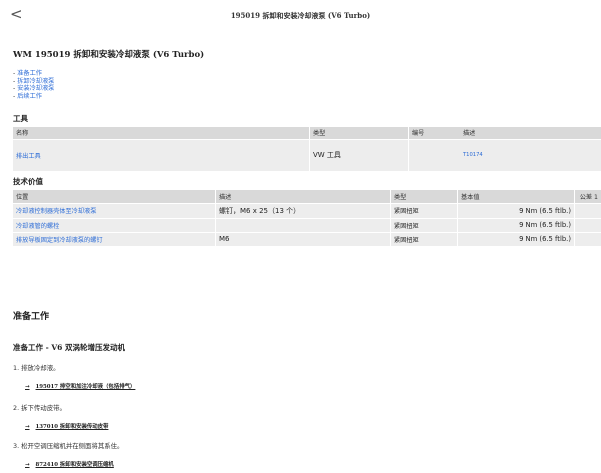 Image resolution: width=601 pixels, height=473 pixels. What do you see at coordinates (434, 155) in the screenshot?
I see `tool-number` at bounding box center [434, 155].